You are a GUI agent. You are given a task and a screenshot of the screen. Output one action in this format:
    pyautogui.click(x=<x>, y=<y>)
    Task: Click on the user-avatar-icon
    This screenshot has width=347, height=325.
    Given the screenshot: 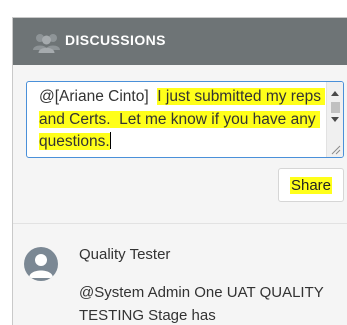 What is the action you would take?
    pyautogui.click(x=41, y=264)
    